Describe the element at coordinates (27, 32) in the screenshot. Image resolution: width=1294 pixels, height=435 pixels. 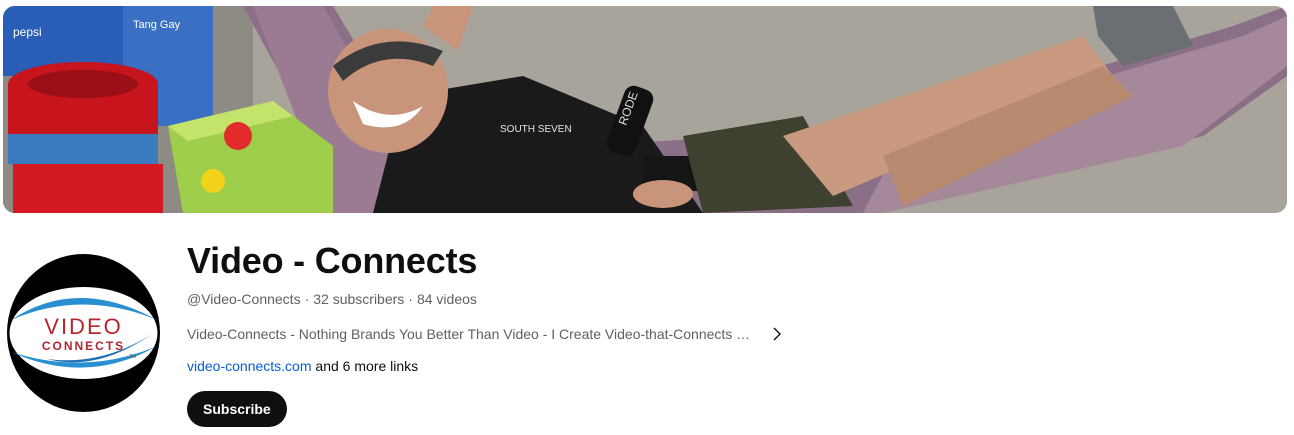
I see `crate-text: pepsi` at that location.